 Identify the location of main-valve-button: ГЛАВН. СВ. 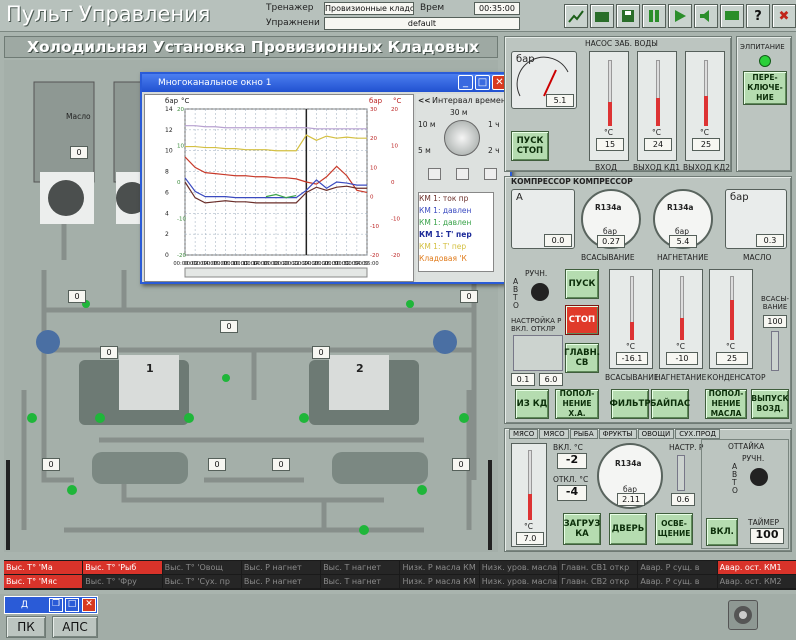
(582, 358).